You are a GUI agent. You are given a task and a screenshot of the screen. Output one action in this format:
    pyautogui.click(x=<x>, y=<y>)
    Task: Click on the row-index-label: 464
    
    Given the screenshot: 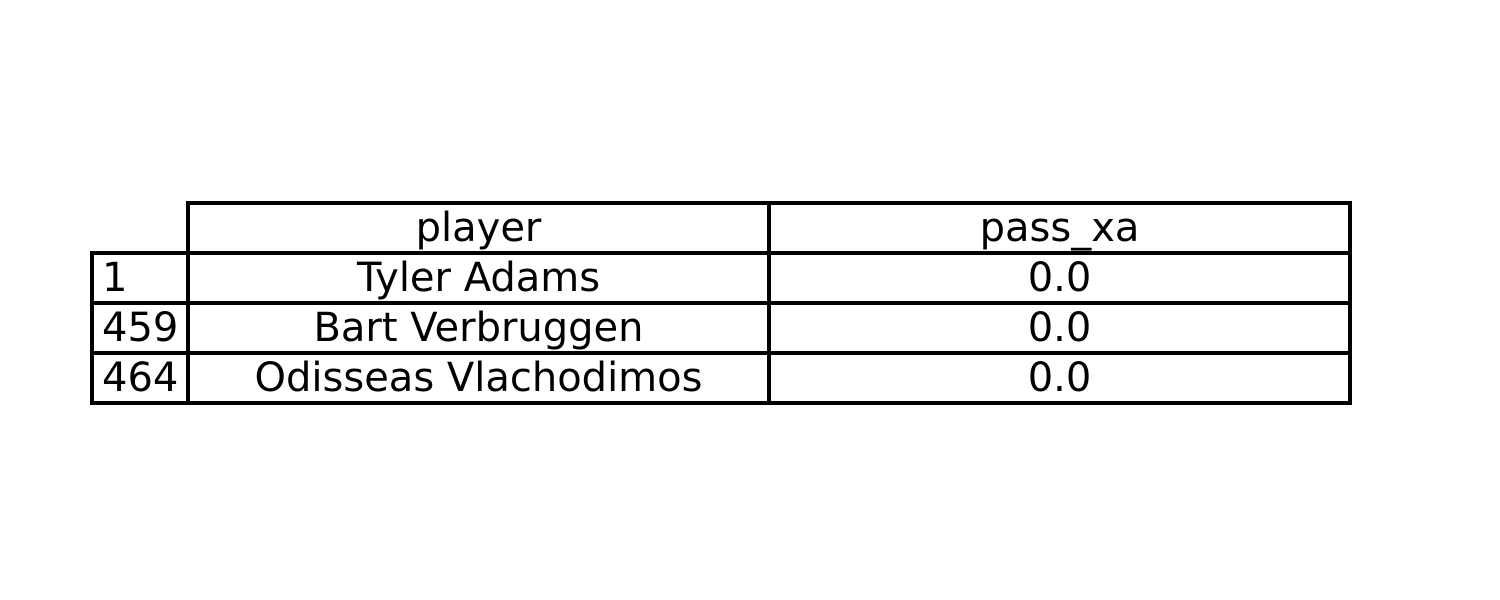 What is the action you would take?
    pyautogui.click(x=140, y=378)
    